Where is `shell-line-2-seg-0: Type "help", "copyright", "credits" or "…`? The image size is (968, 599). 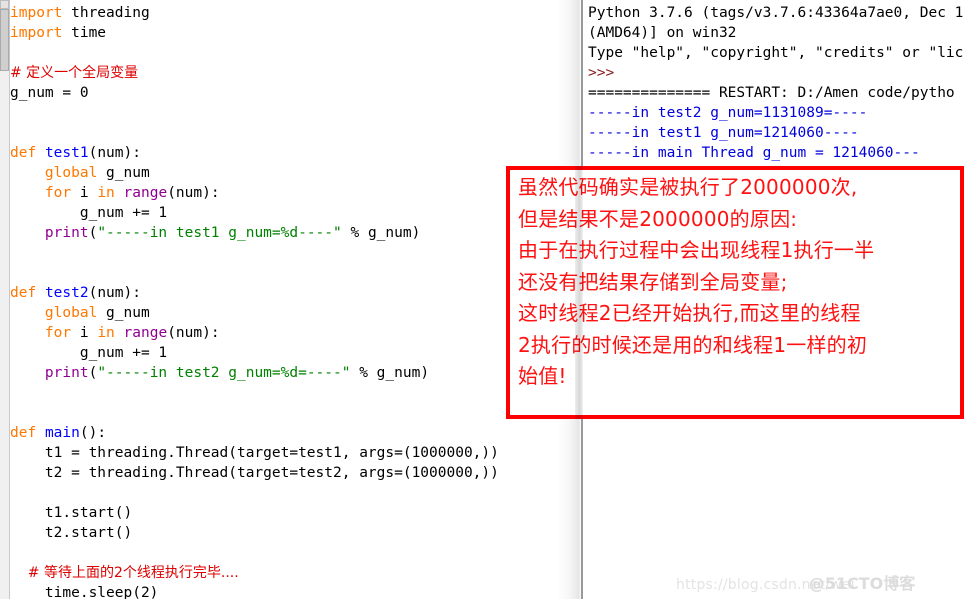 shell-line-2-seg-0: Type "help", "copyright", "credits" or "… is located at coordinates (776, 53).